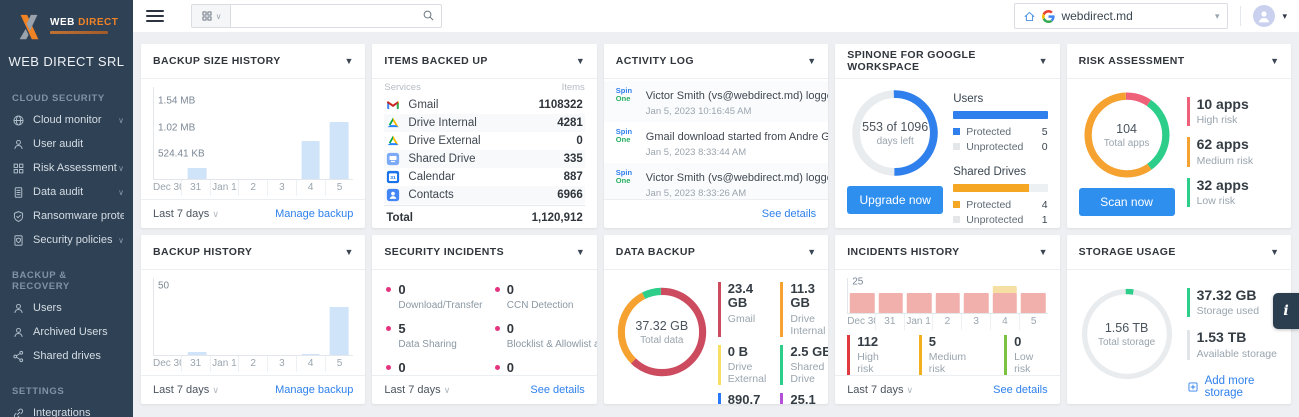 The height and width of the screenshot is (417, 1299). Describe the element at coordinates (62, 22) in the screenshot. I see `logo-word-web: WEB` at that location.